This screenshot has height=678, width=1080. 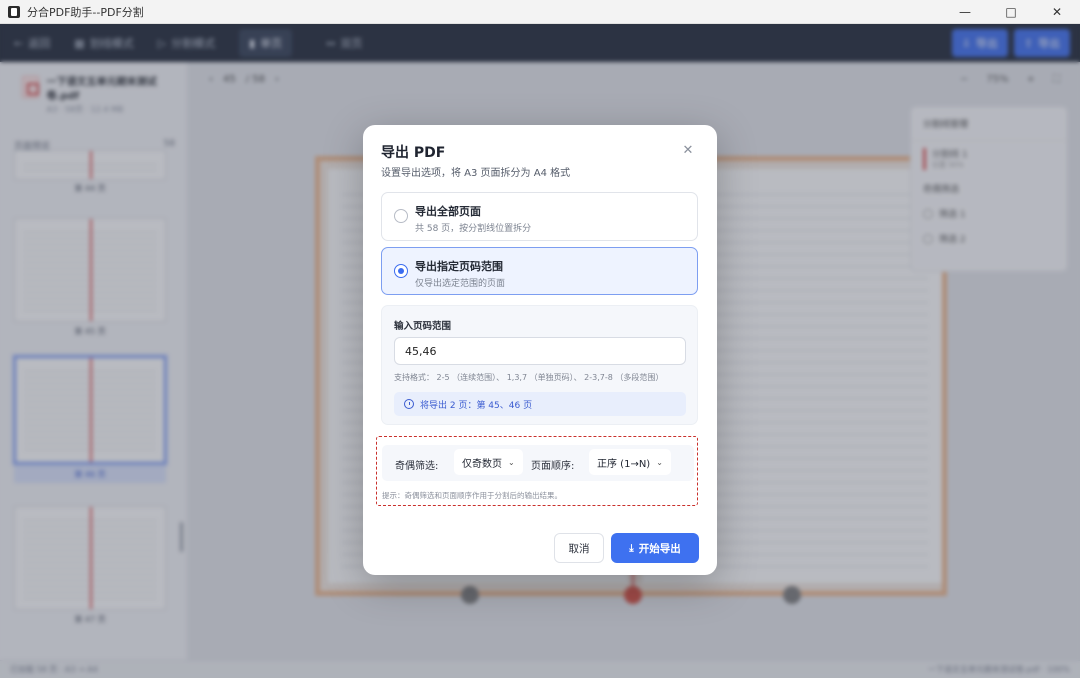 I want to click on dialog-subtitle: 设置导出选项，将 A3 页面拆分为 A4 格式, so click(x=476, y=173).